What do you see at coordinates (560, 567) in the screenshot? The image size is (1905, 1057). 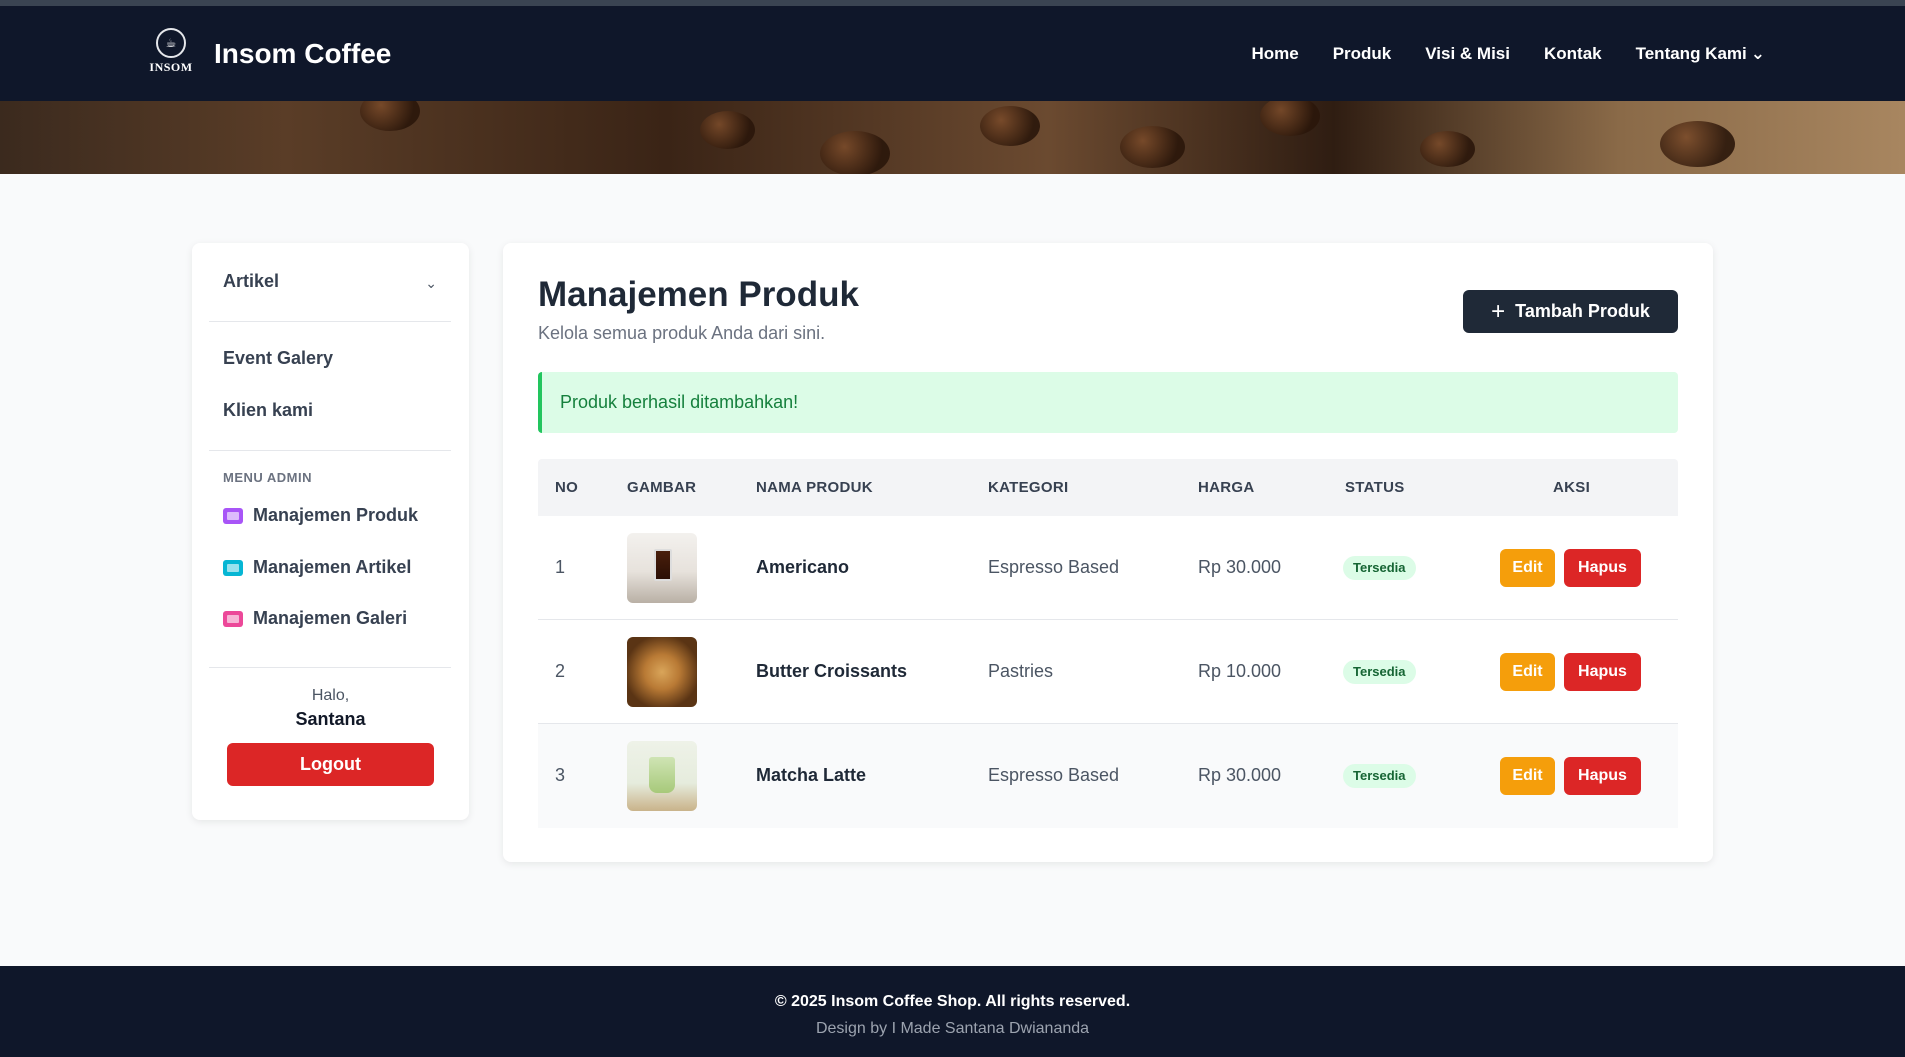 I see `row-number: 1` at bounding box center [560, 567].